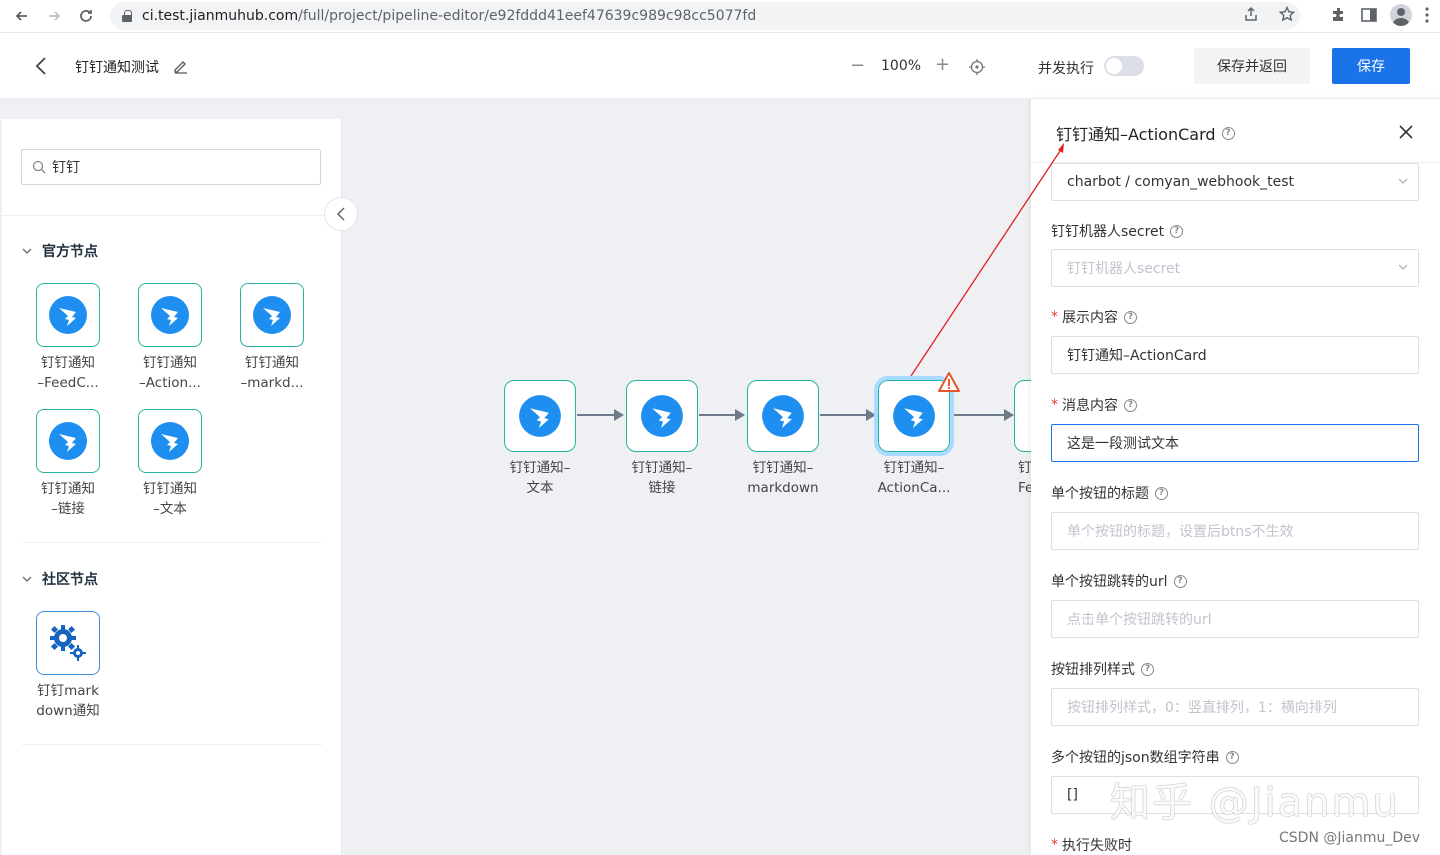 The height and width of the screenshot is (855, 1440). I want to click on collapse-panel-button, so click(341, 214).